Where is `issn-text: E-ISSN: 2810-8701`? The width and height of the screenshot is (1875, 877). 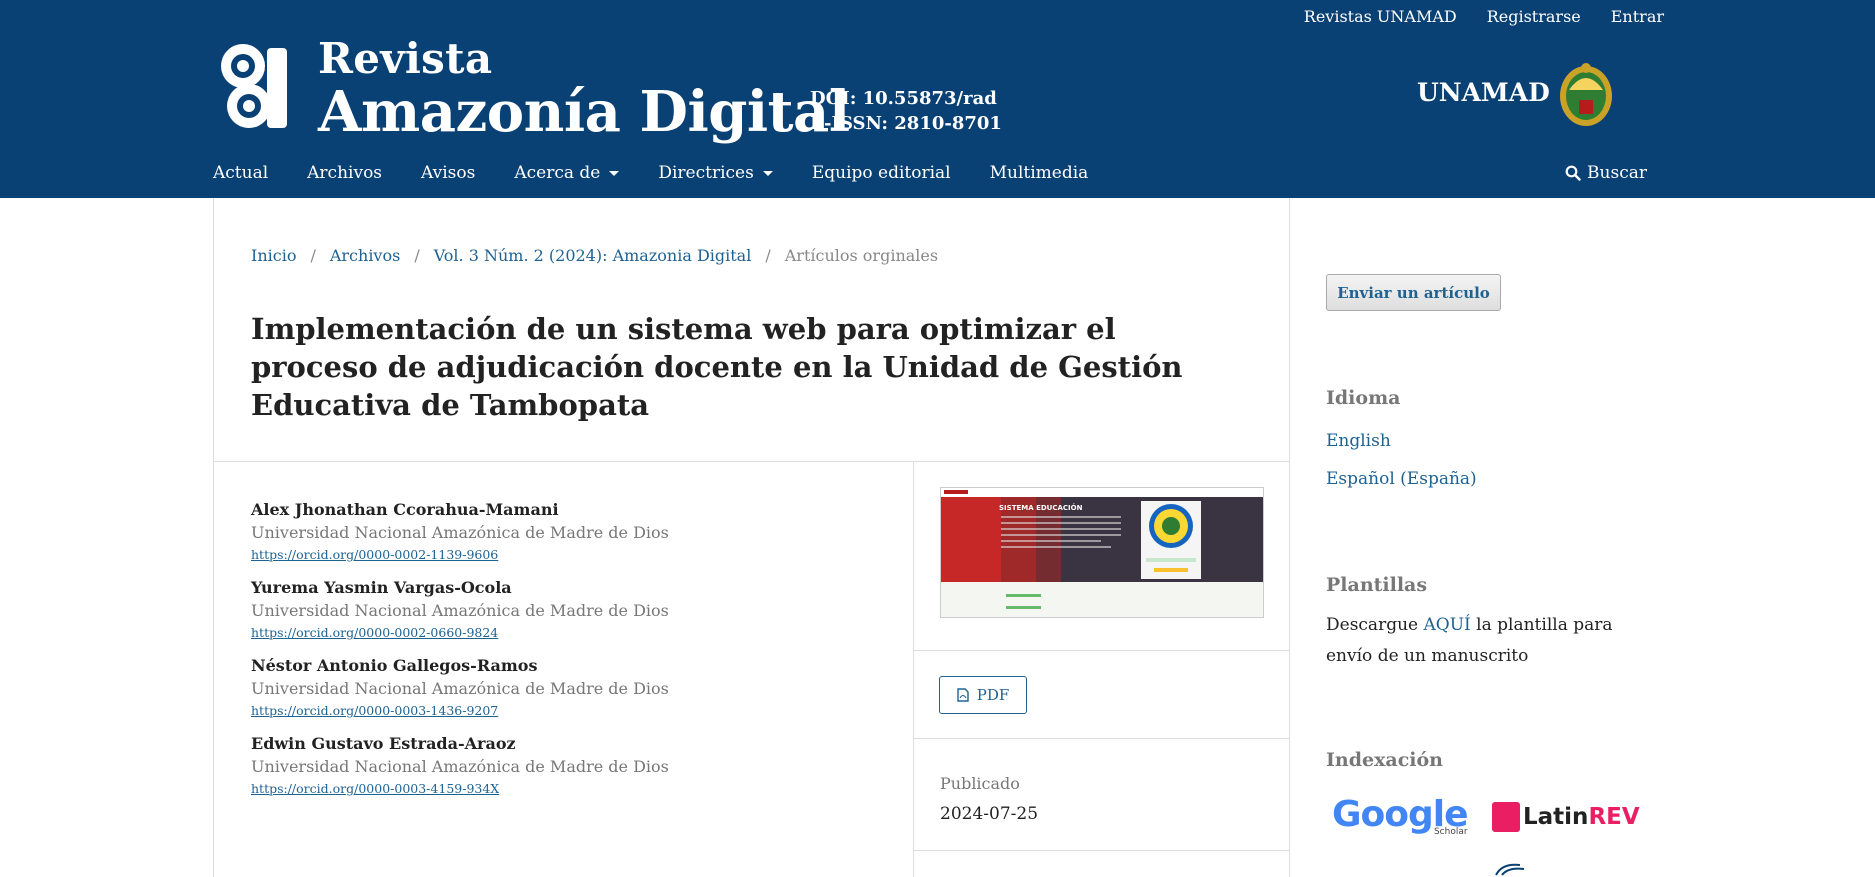
issn-text: E-ISSN: 2810-8701 is located at coordinates (906, 123).